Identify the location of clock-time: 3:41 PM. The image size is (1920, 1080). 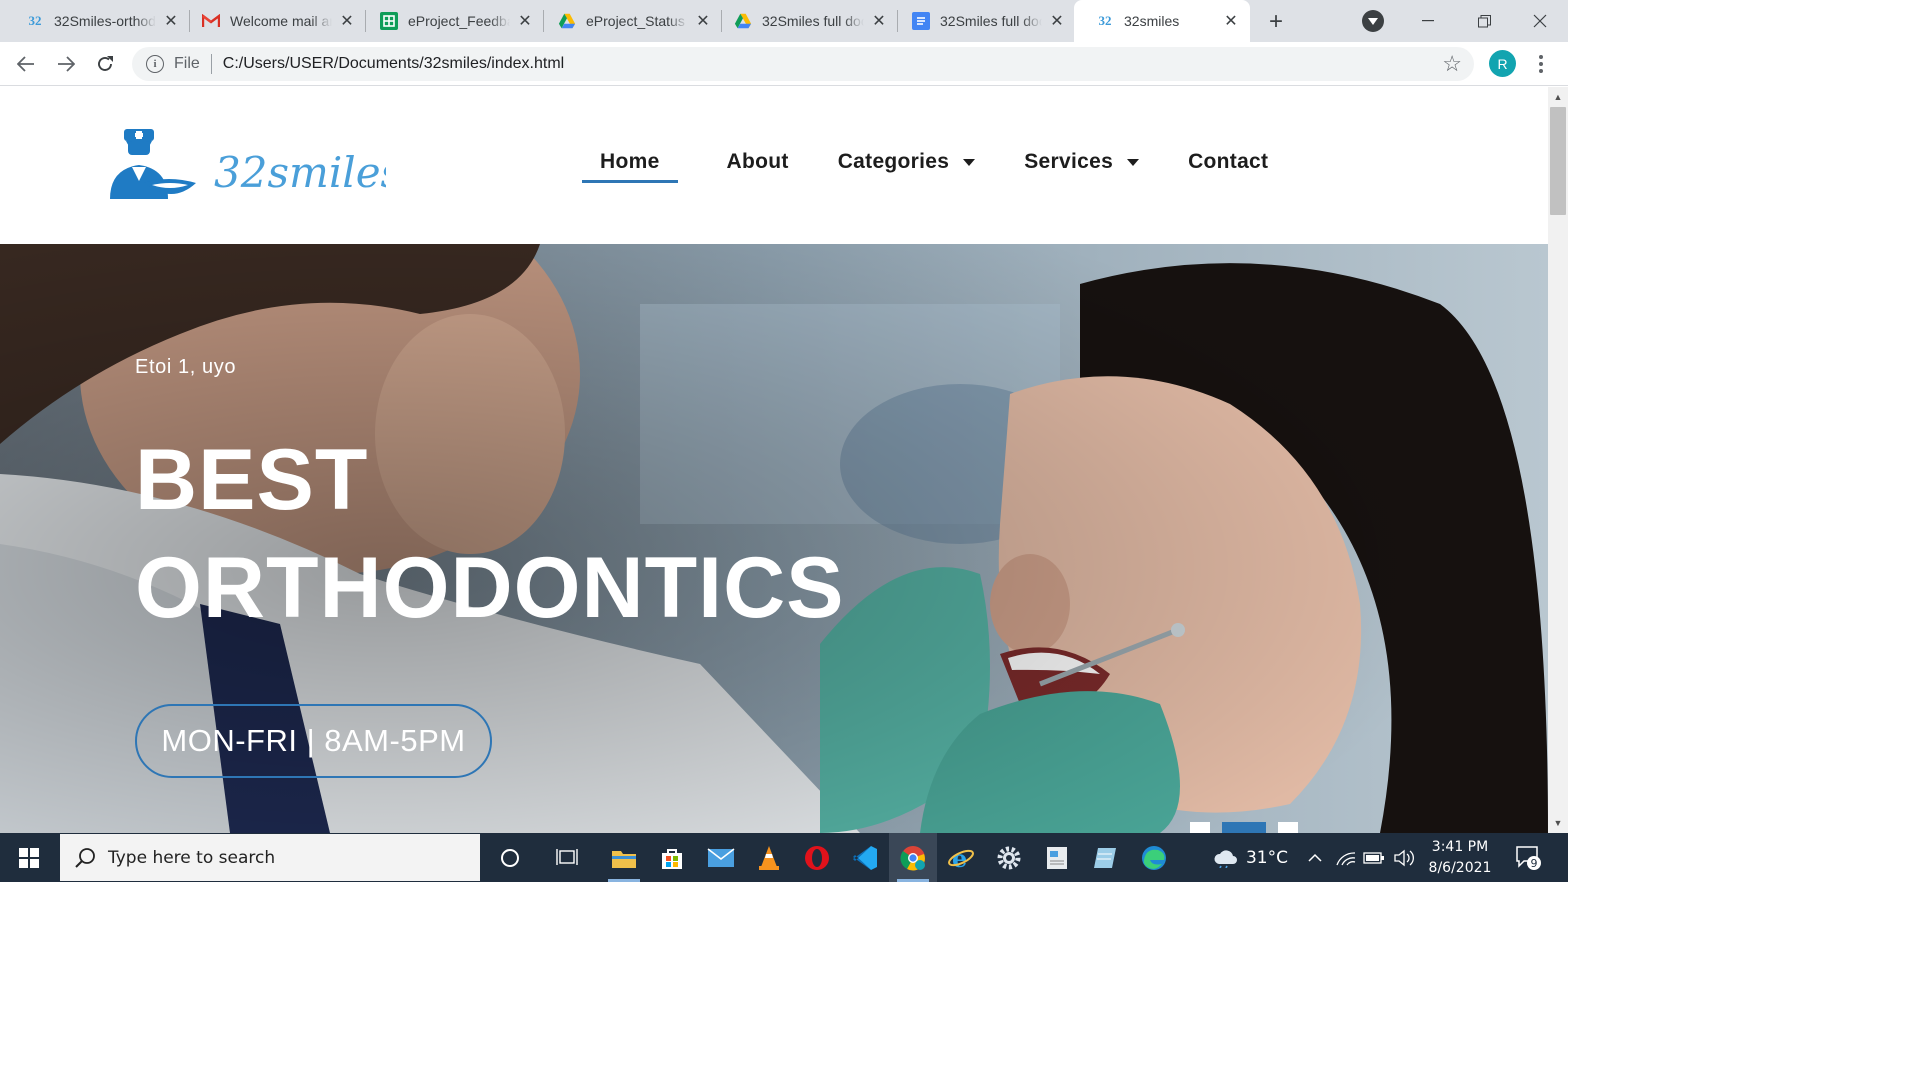
(1460, 847).